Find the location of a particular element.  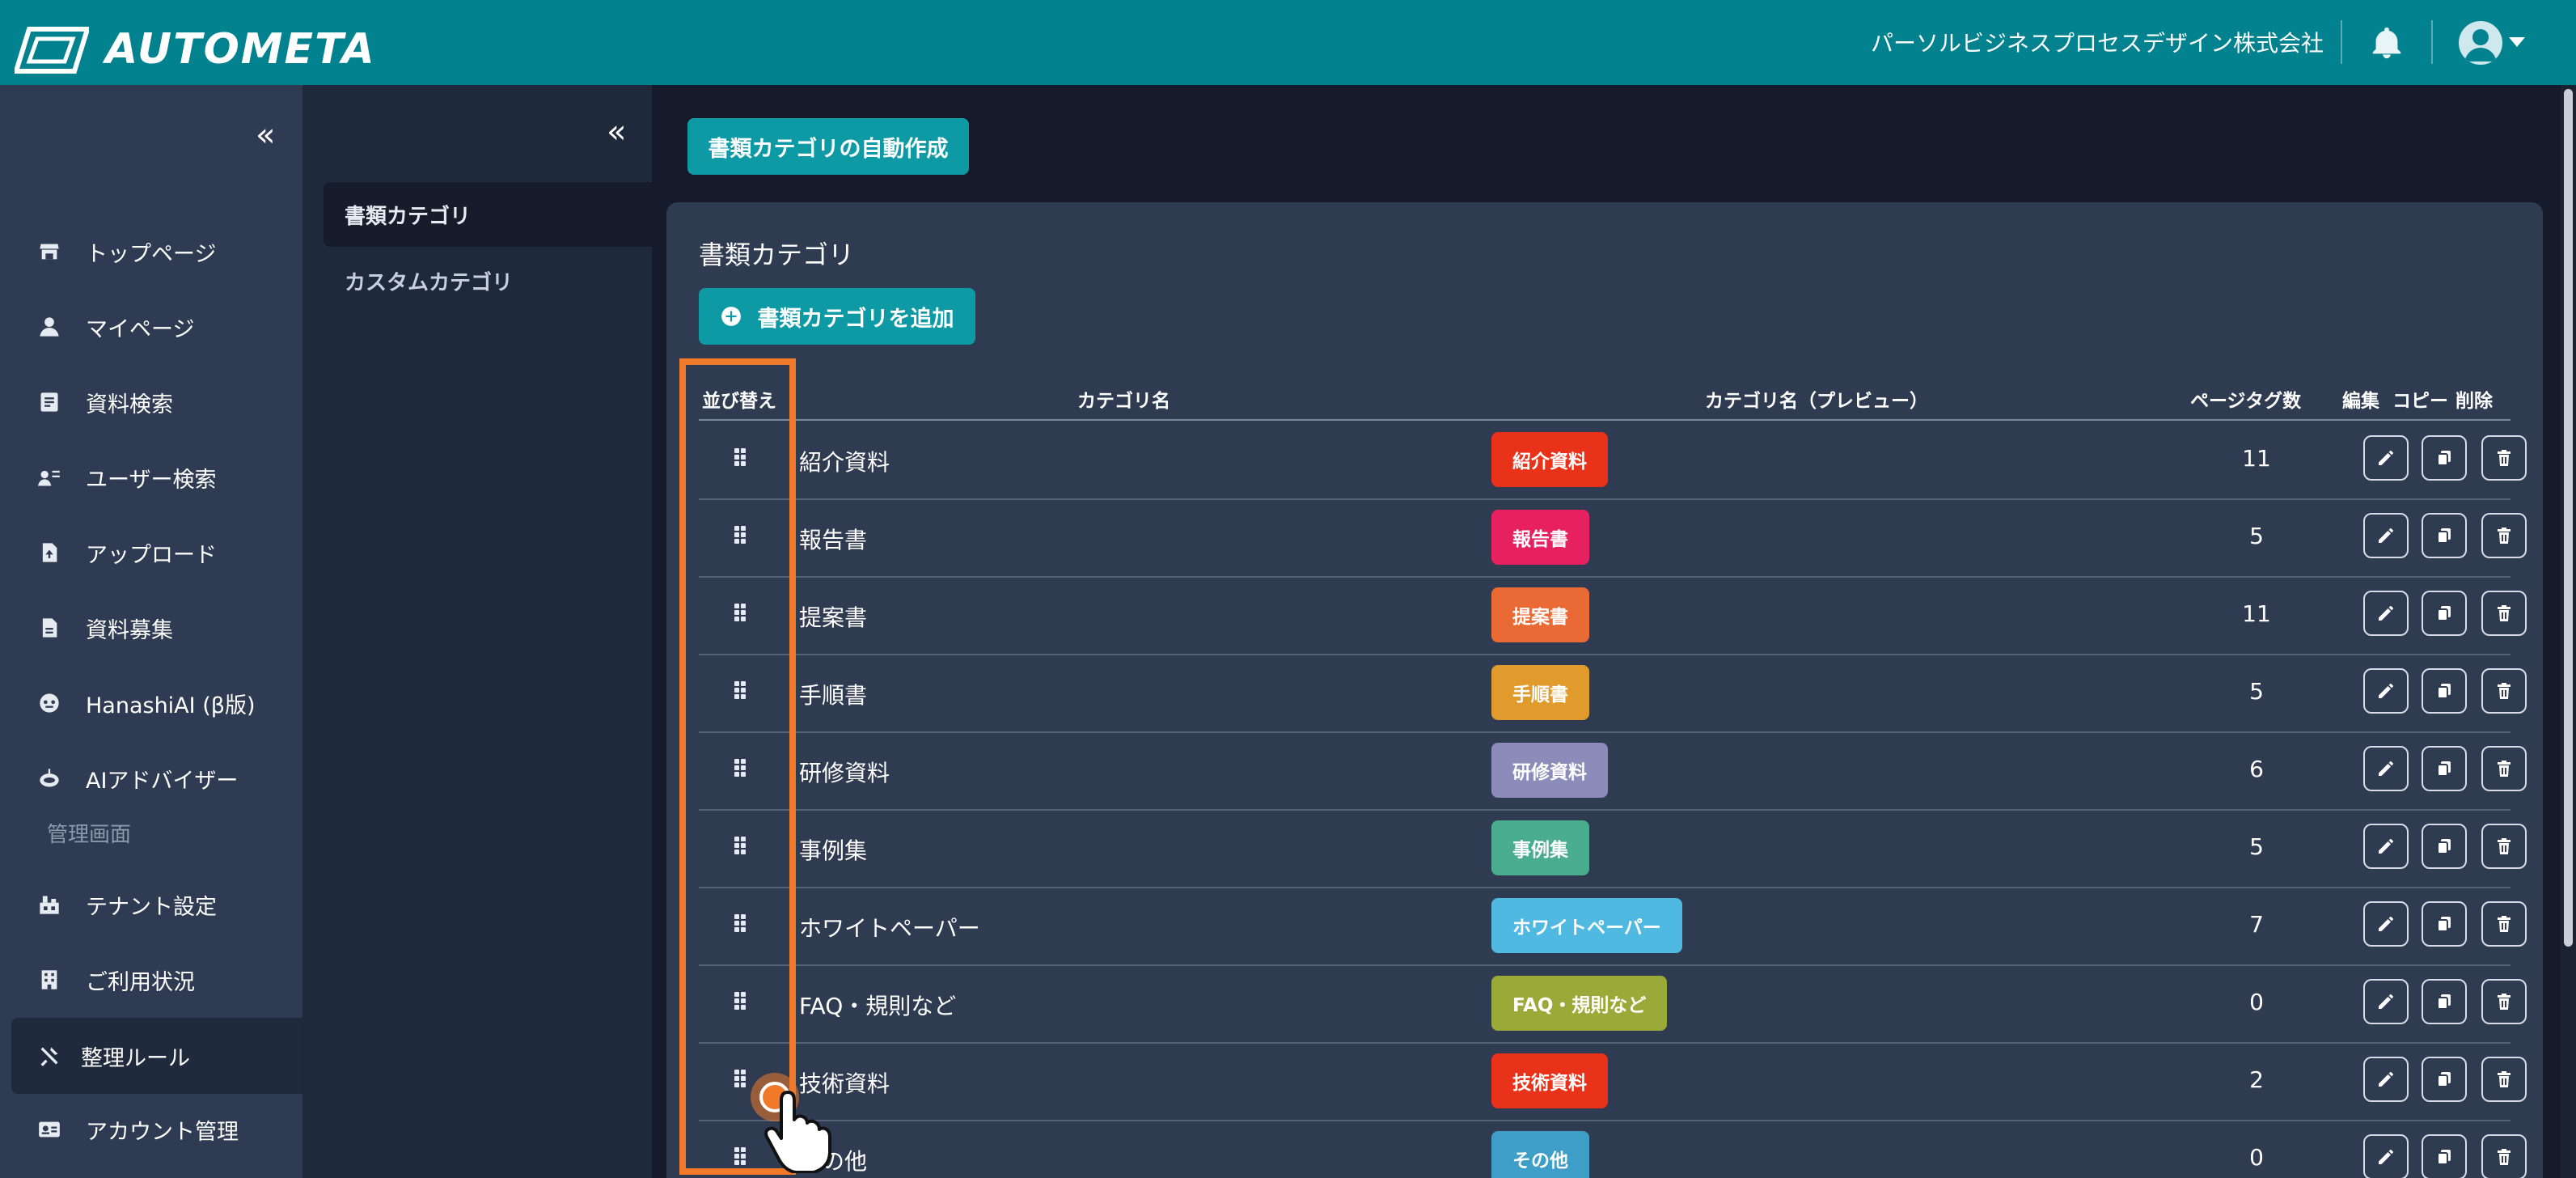

add-category-button: 書類カテゴリを追加 is located at coordinates (837, 316).